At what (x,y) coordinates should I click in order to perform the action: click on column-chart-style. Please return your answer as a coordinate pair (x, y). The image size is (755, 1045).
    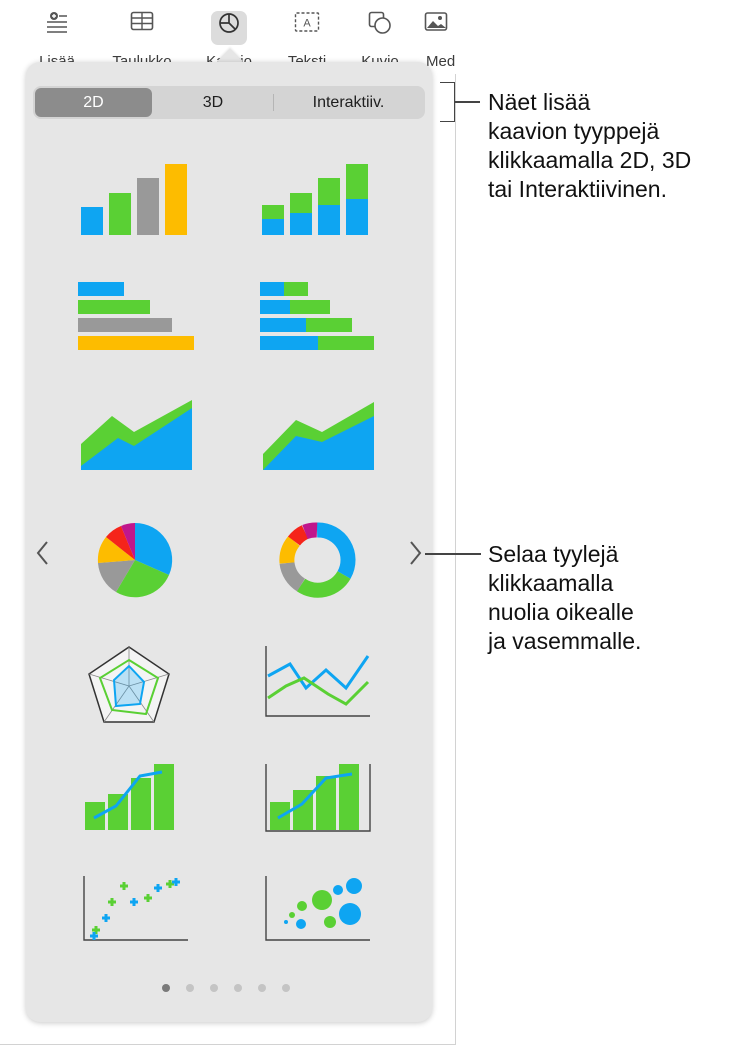
    Looking at the image, I should click on (137, 198).